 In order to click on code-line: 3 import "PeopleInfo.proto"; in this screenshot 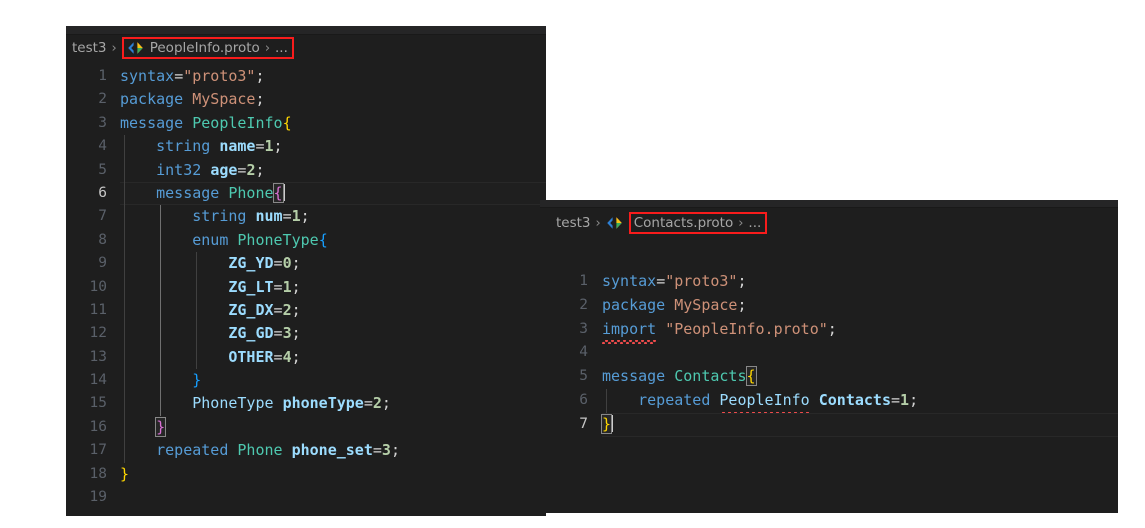, I will do `click(829, 331)`.